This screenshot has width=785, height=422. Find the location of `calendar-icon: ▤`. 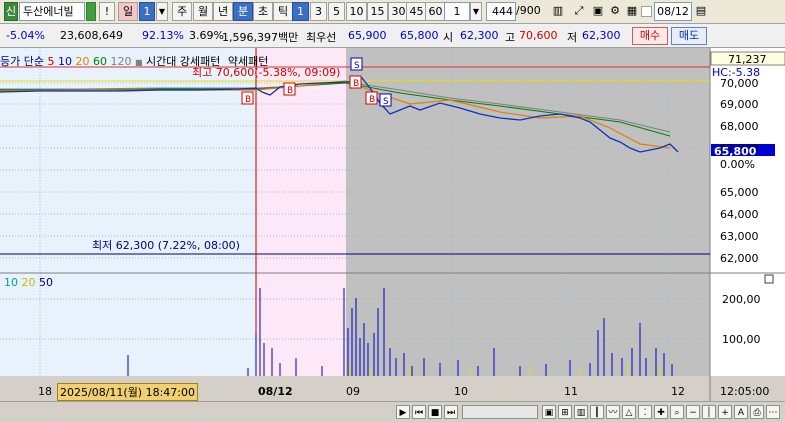

calendar-icon: ▤ is located at coordinates (701, 11).